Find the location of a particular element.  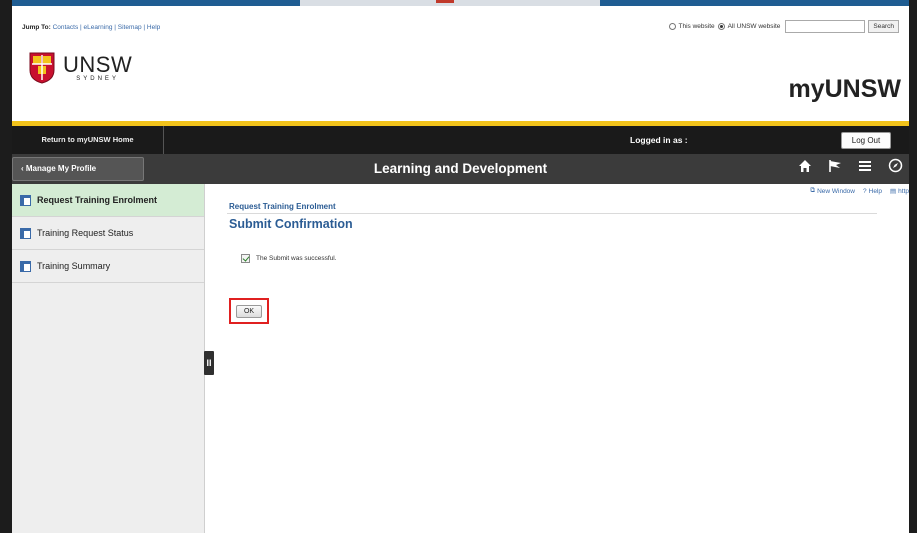

page-title: Submit Confirmation is located at coordinates (291, 224).